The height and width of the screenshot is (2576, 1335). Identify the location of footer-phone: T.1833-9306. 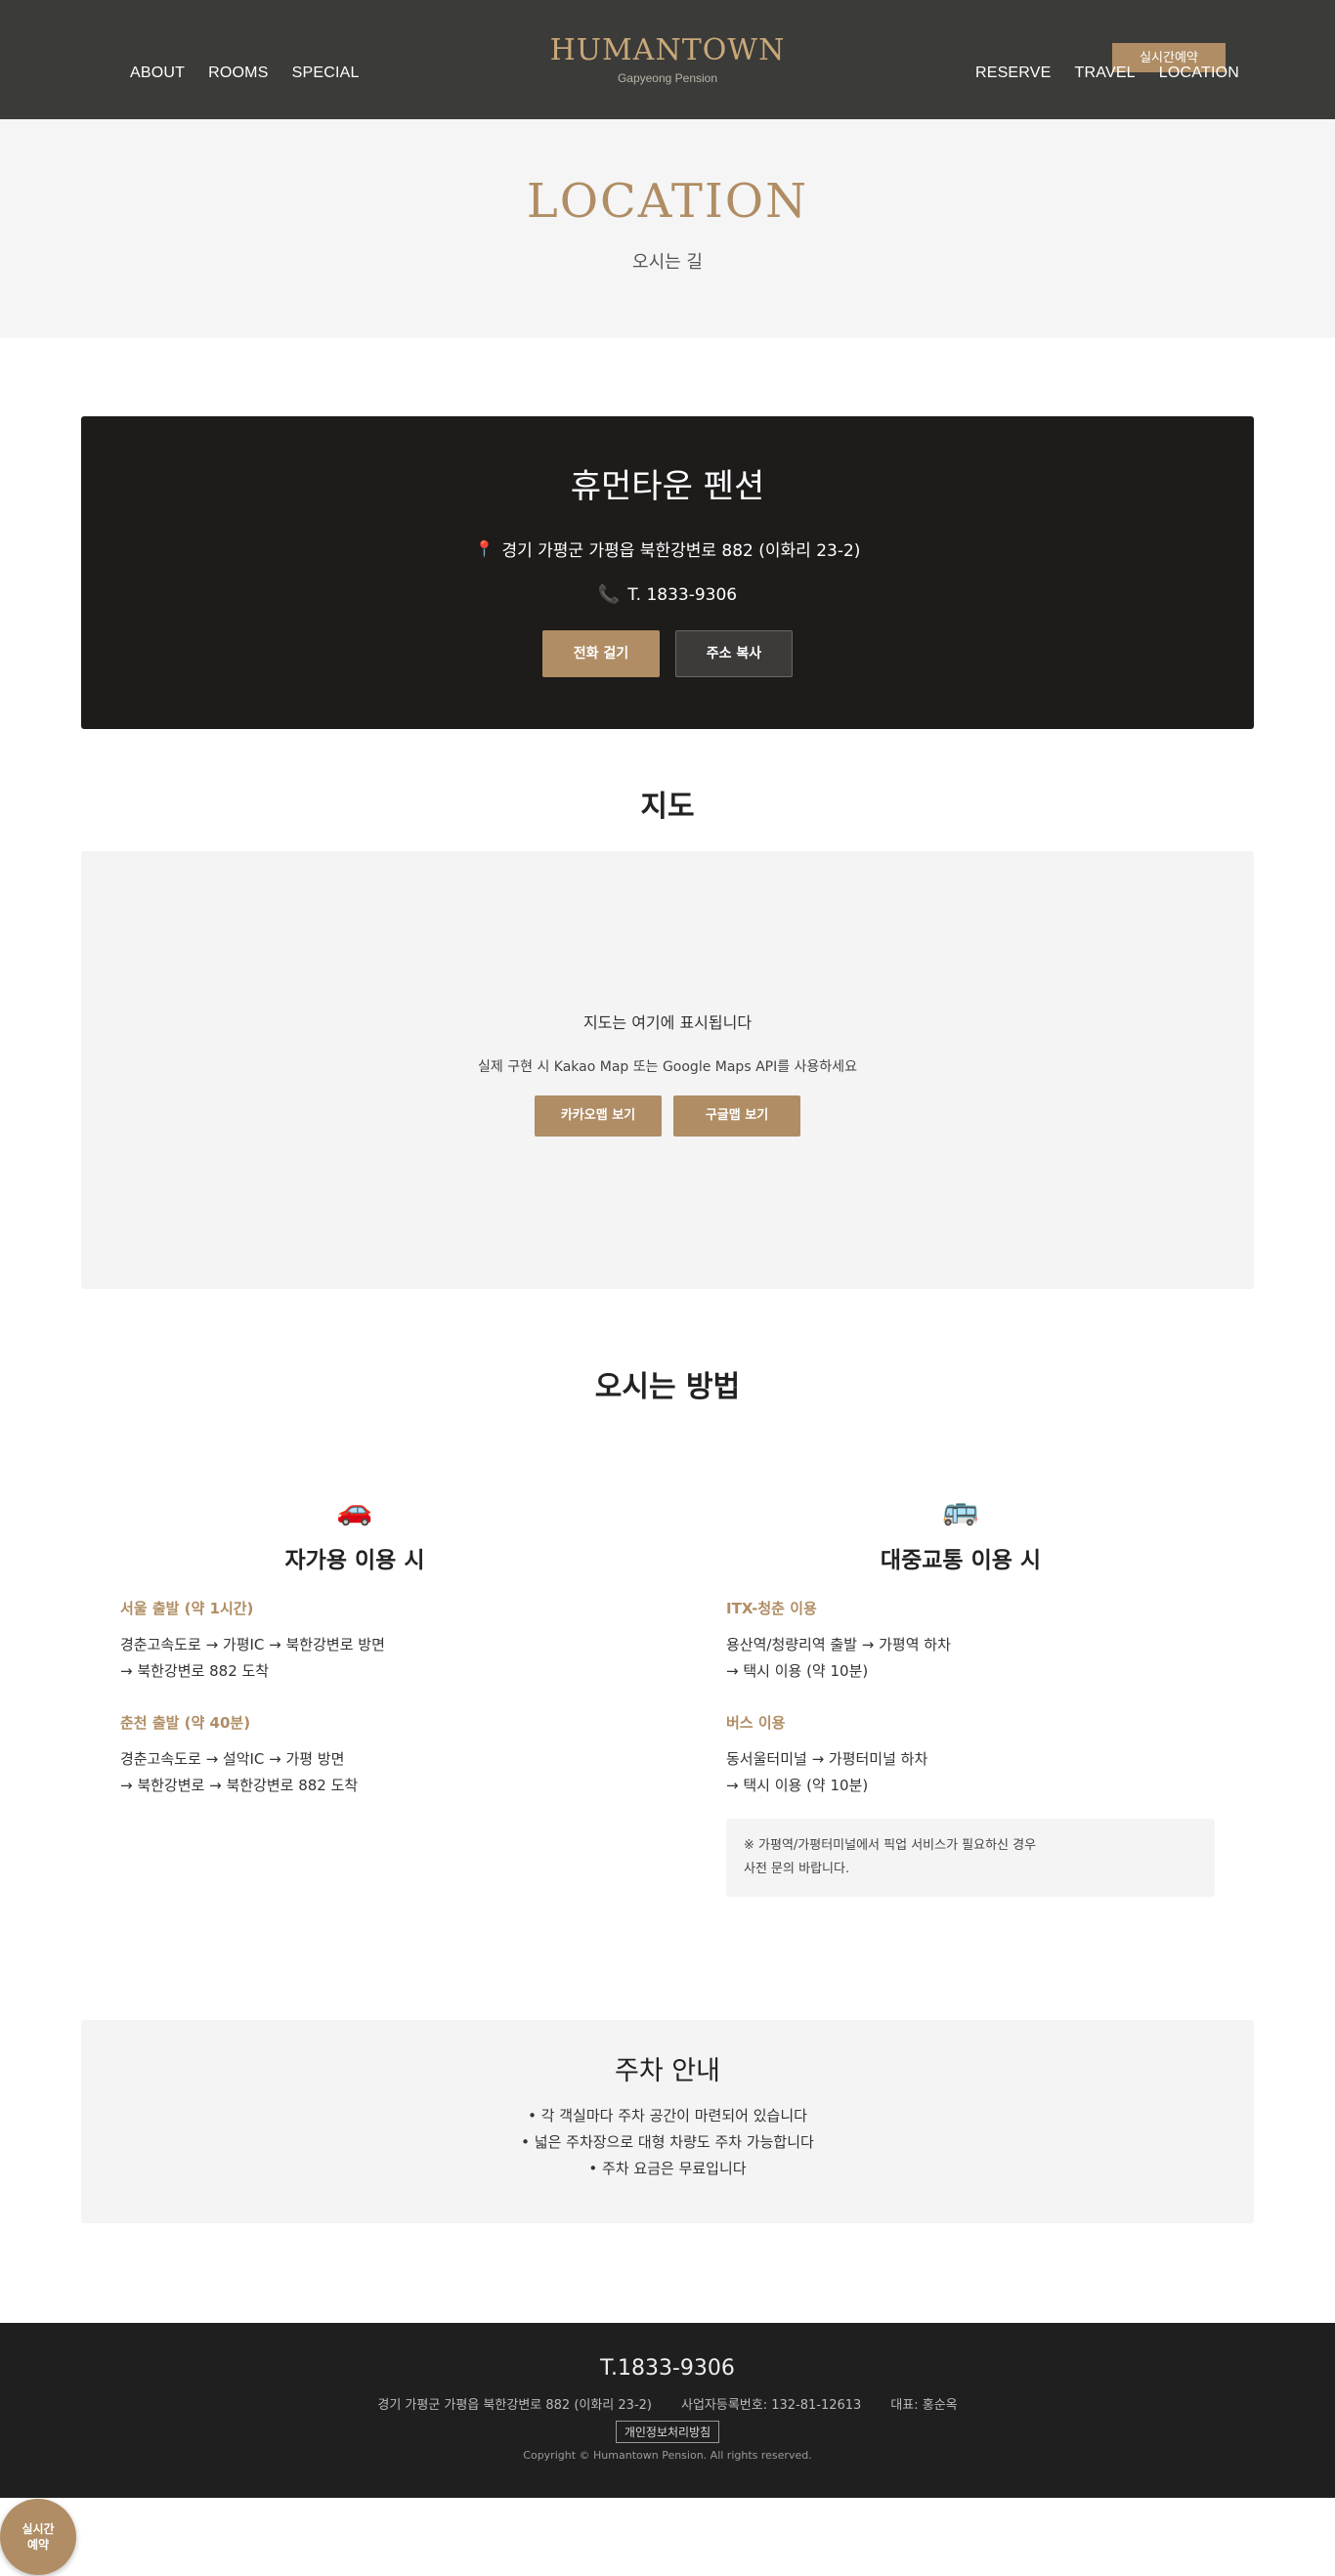
(667, 2368).